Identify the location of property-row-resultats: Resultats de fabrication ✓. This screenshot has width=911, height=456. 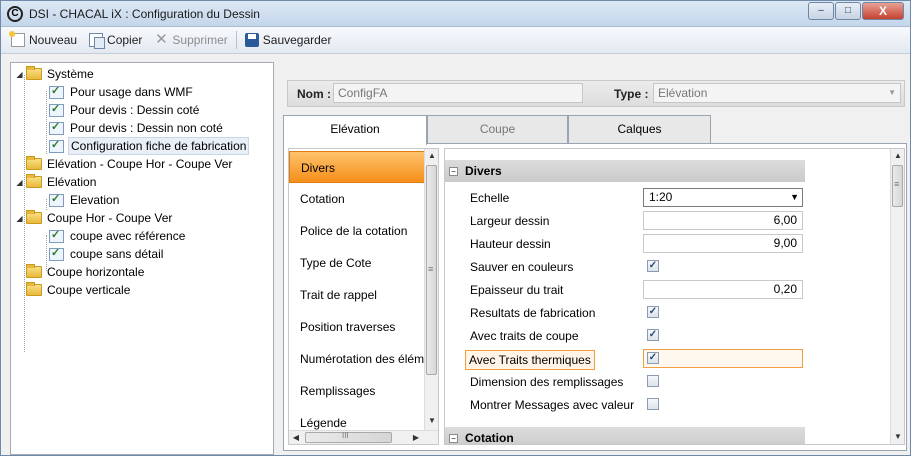
(670, 313).